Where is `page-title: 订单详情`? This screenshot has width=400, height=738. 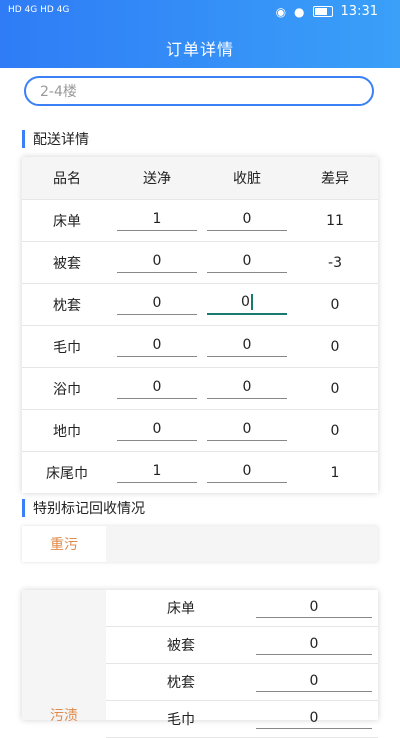
page-title: 订单详情 is located at coordinates (199, 49).